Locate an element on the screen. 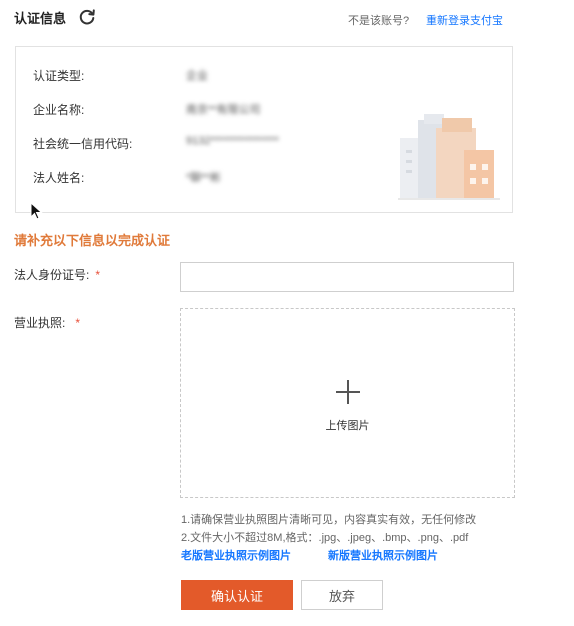  company-name-value: 南京**有限公司 is located at coordinates (223, 110).